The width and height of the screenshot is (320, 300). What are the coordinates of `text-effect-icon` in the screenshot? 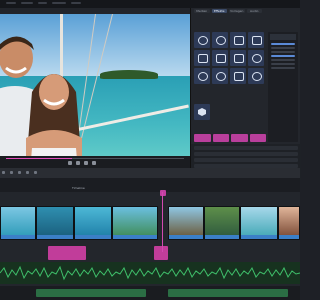 It's located at (238, 76).